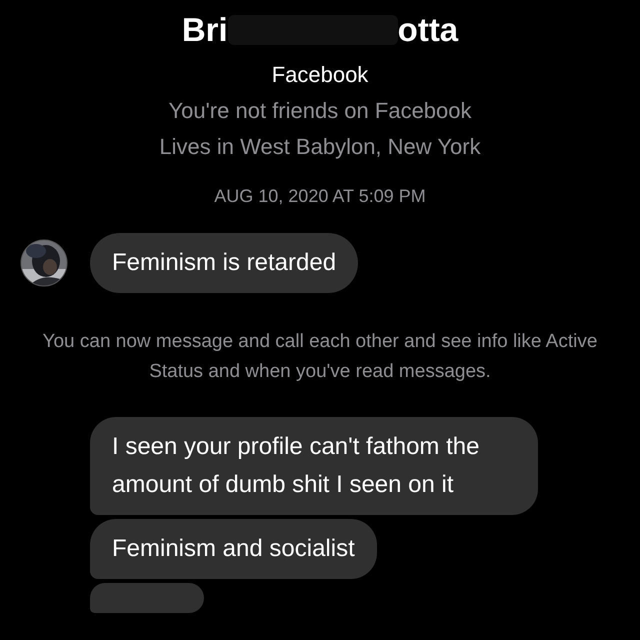  I want to click on system-notice: You can now message and call each other and see info like Active Status and when you've read messages., so click(320, 357).